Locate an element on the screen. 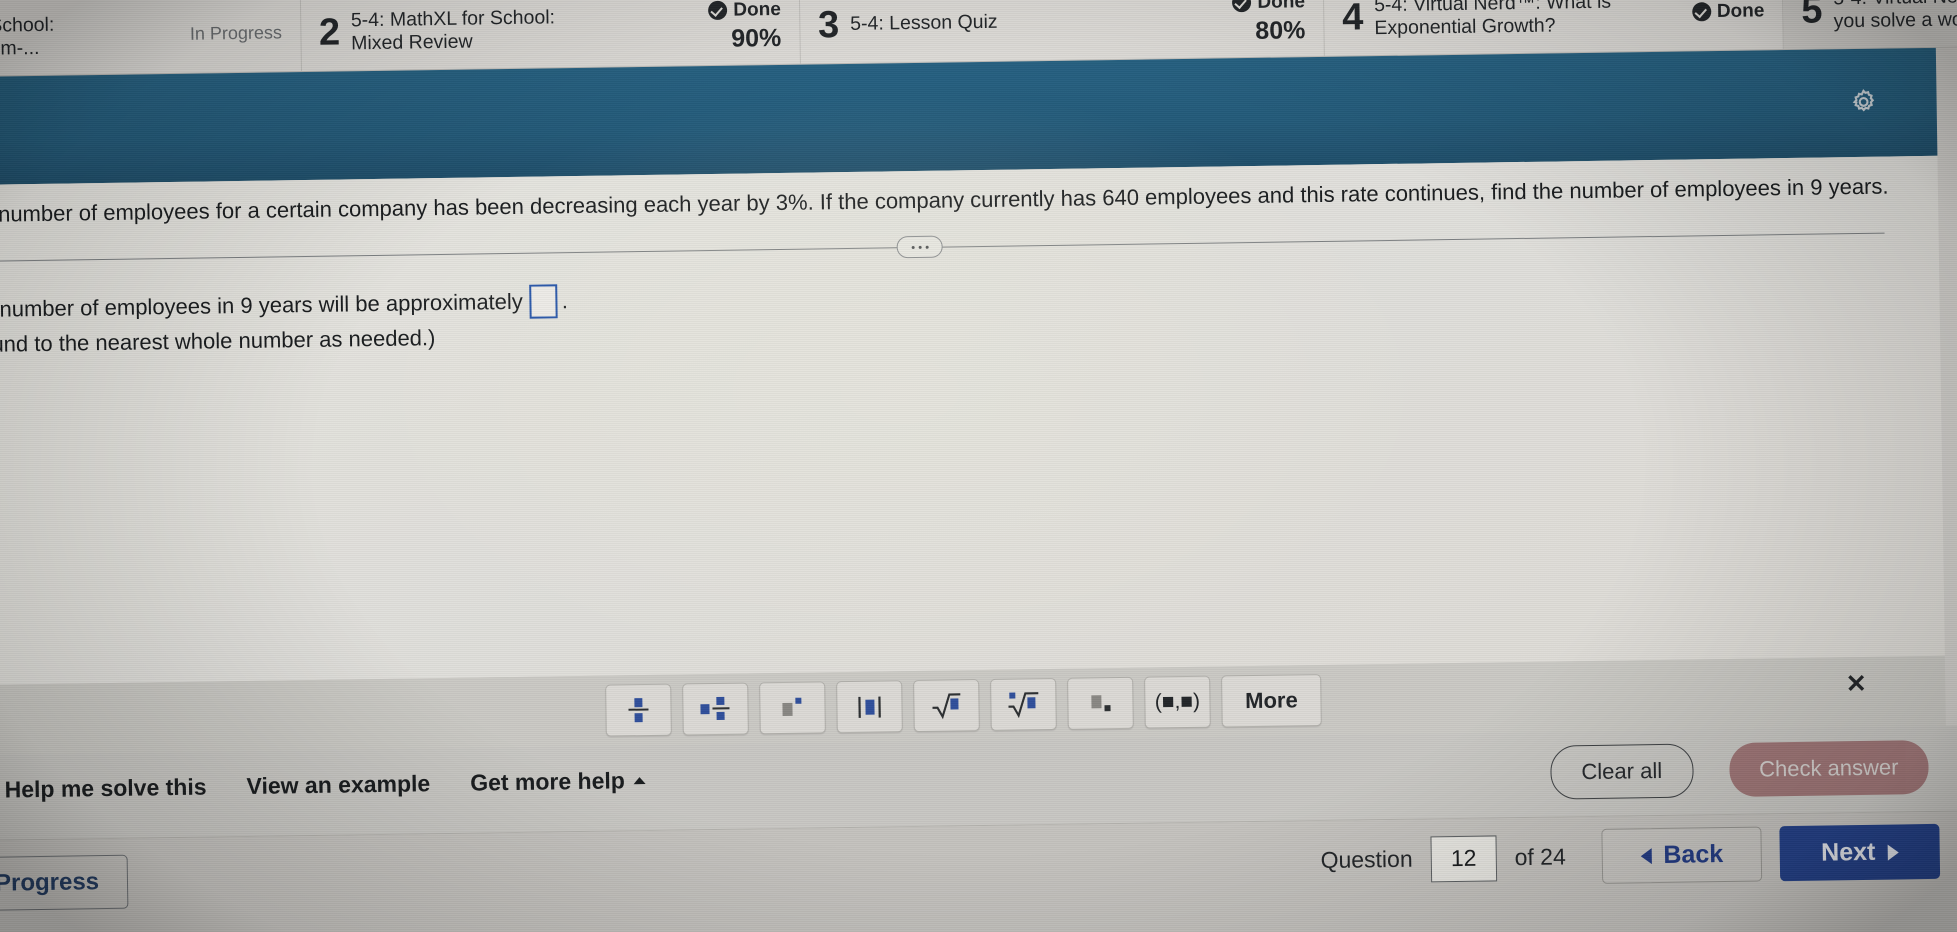 Image resolution: width=1957 pixels, height=932 pixels. assignment-title-3: 5-4: Lesson Quiz is located at coordinates (924, 23).